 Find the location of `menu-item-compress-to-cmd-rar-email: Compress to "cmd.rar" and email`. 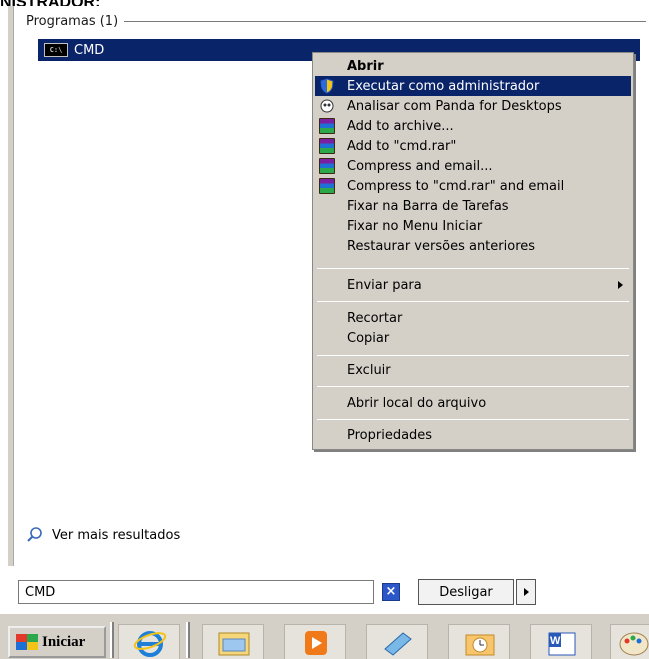

menu-item-compress-to-cmd-rar-email: Compress to "cmd.rar" and email is located at coordinates (473, 186).